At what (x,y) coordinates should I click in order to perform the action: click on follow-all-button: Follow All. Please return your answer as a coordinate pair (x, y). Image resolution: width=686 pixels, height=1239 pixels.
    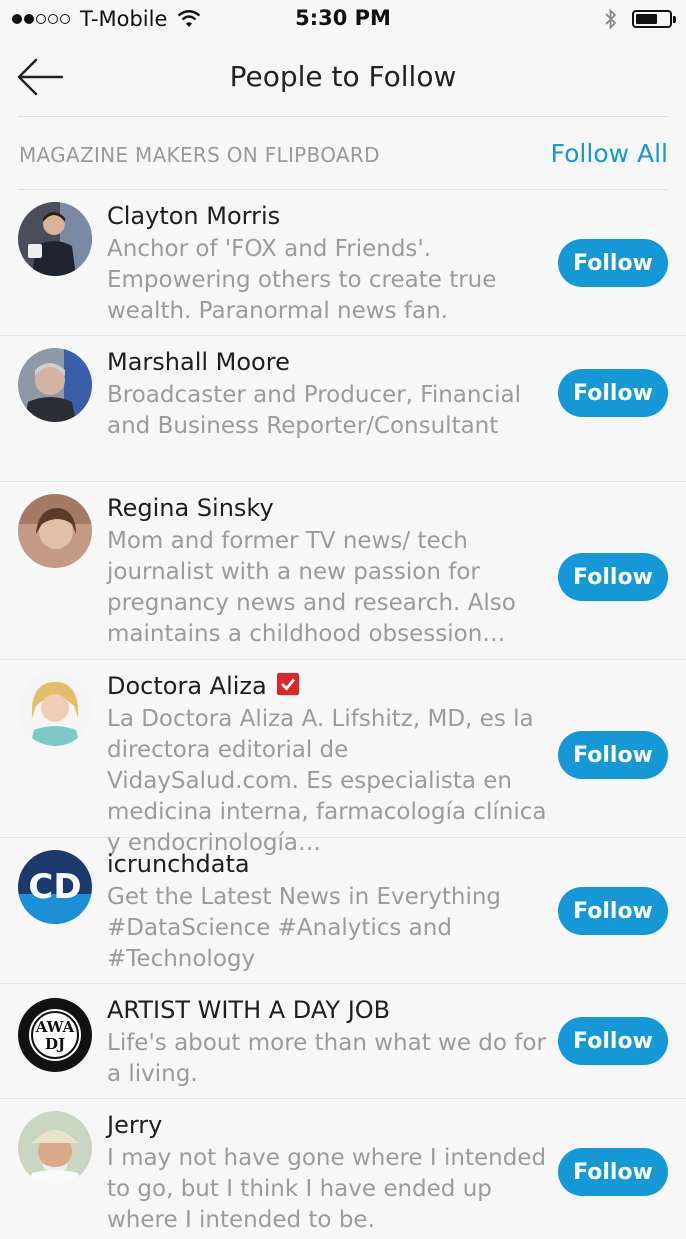
    Looking at the image, I should click on (609, 153).